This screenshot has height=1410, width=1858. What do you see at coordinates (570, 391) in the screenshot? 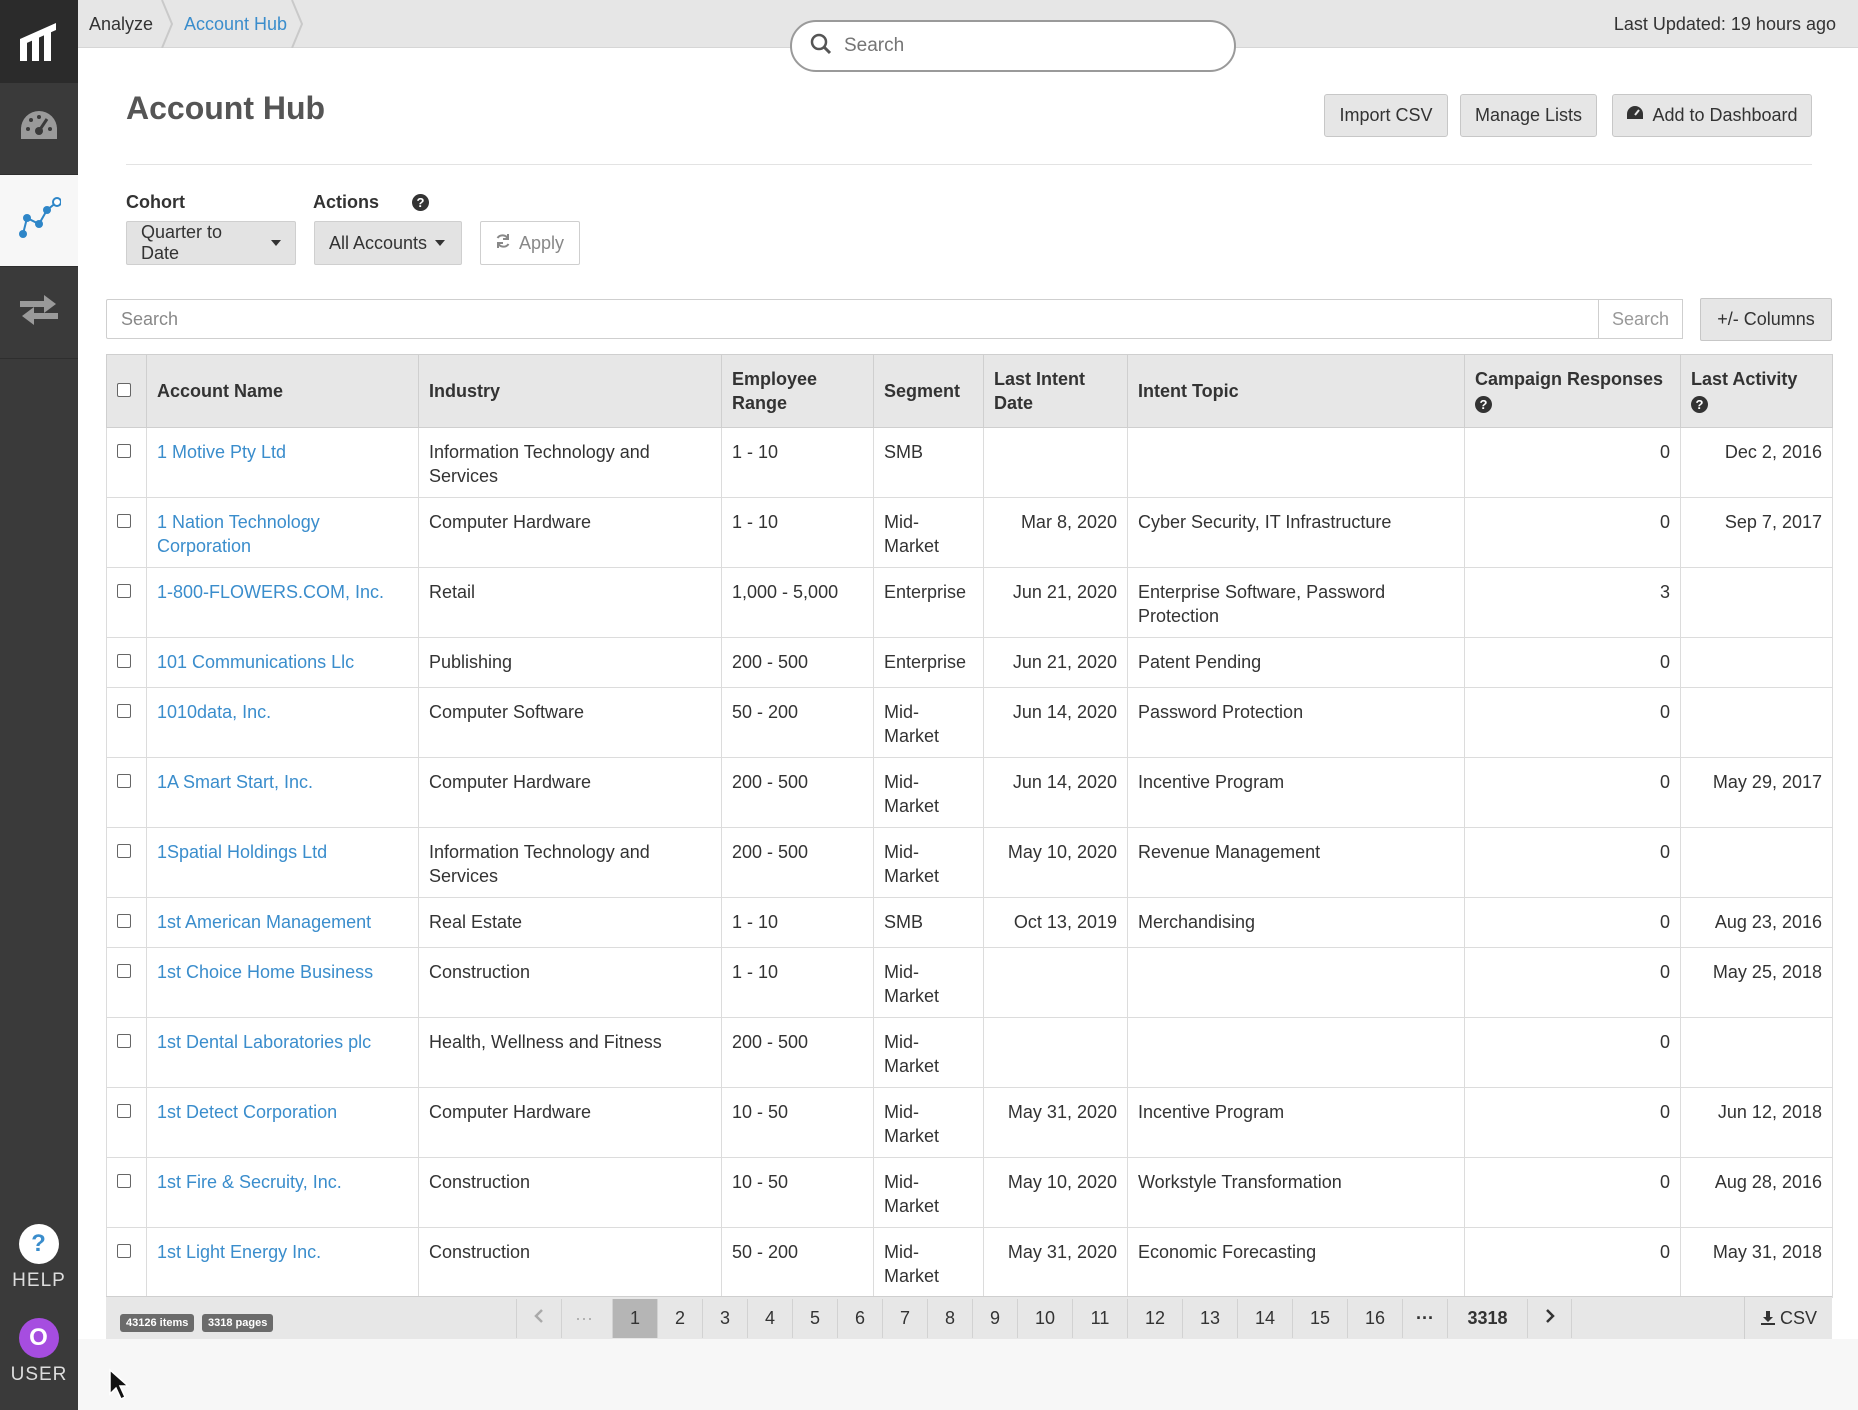
I see `column-header-industry: Industry` at bounding box center [570, 391].